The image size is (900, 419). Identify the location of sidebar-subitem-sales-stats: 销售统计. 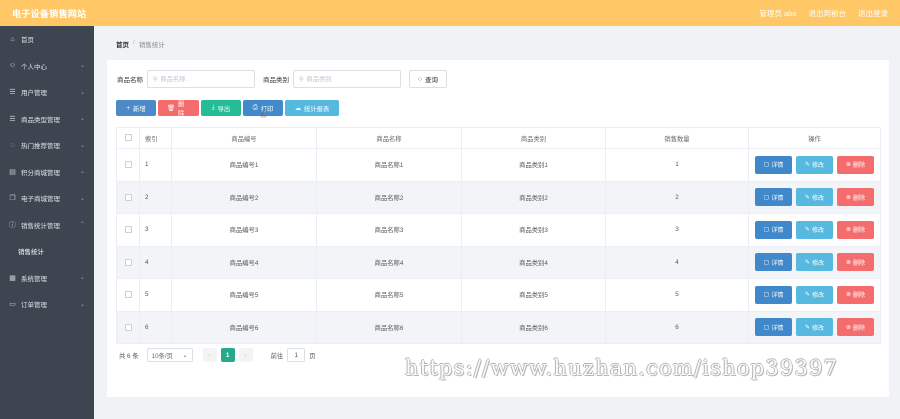
(47, 251).